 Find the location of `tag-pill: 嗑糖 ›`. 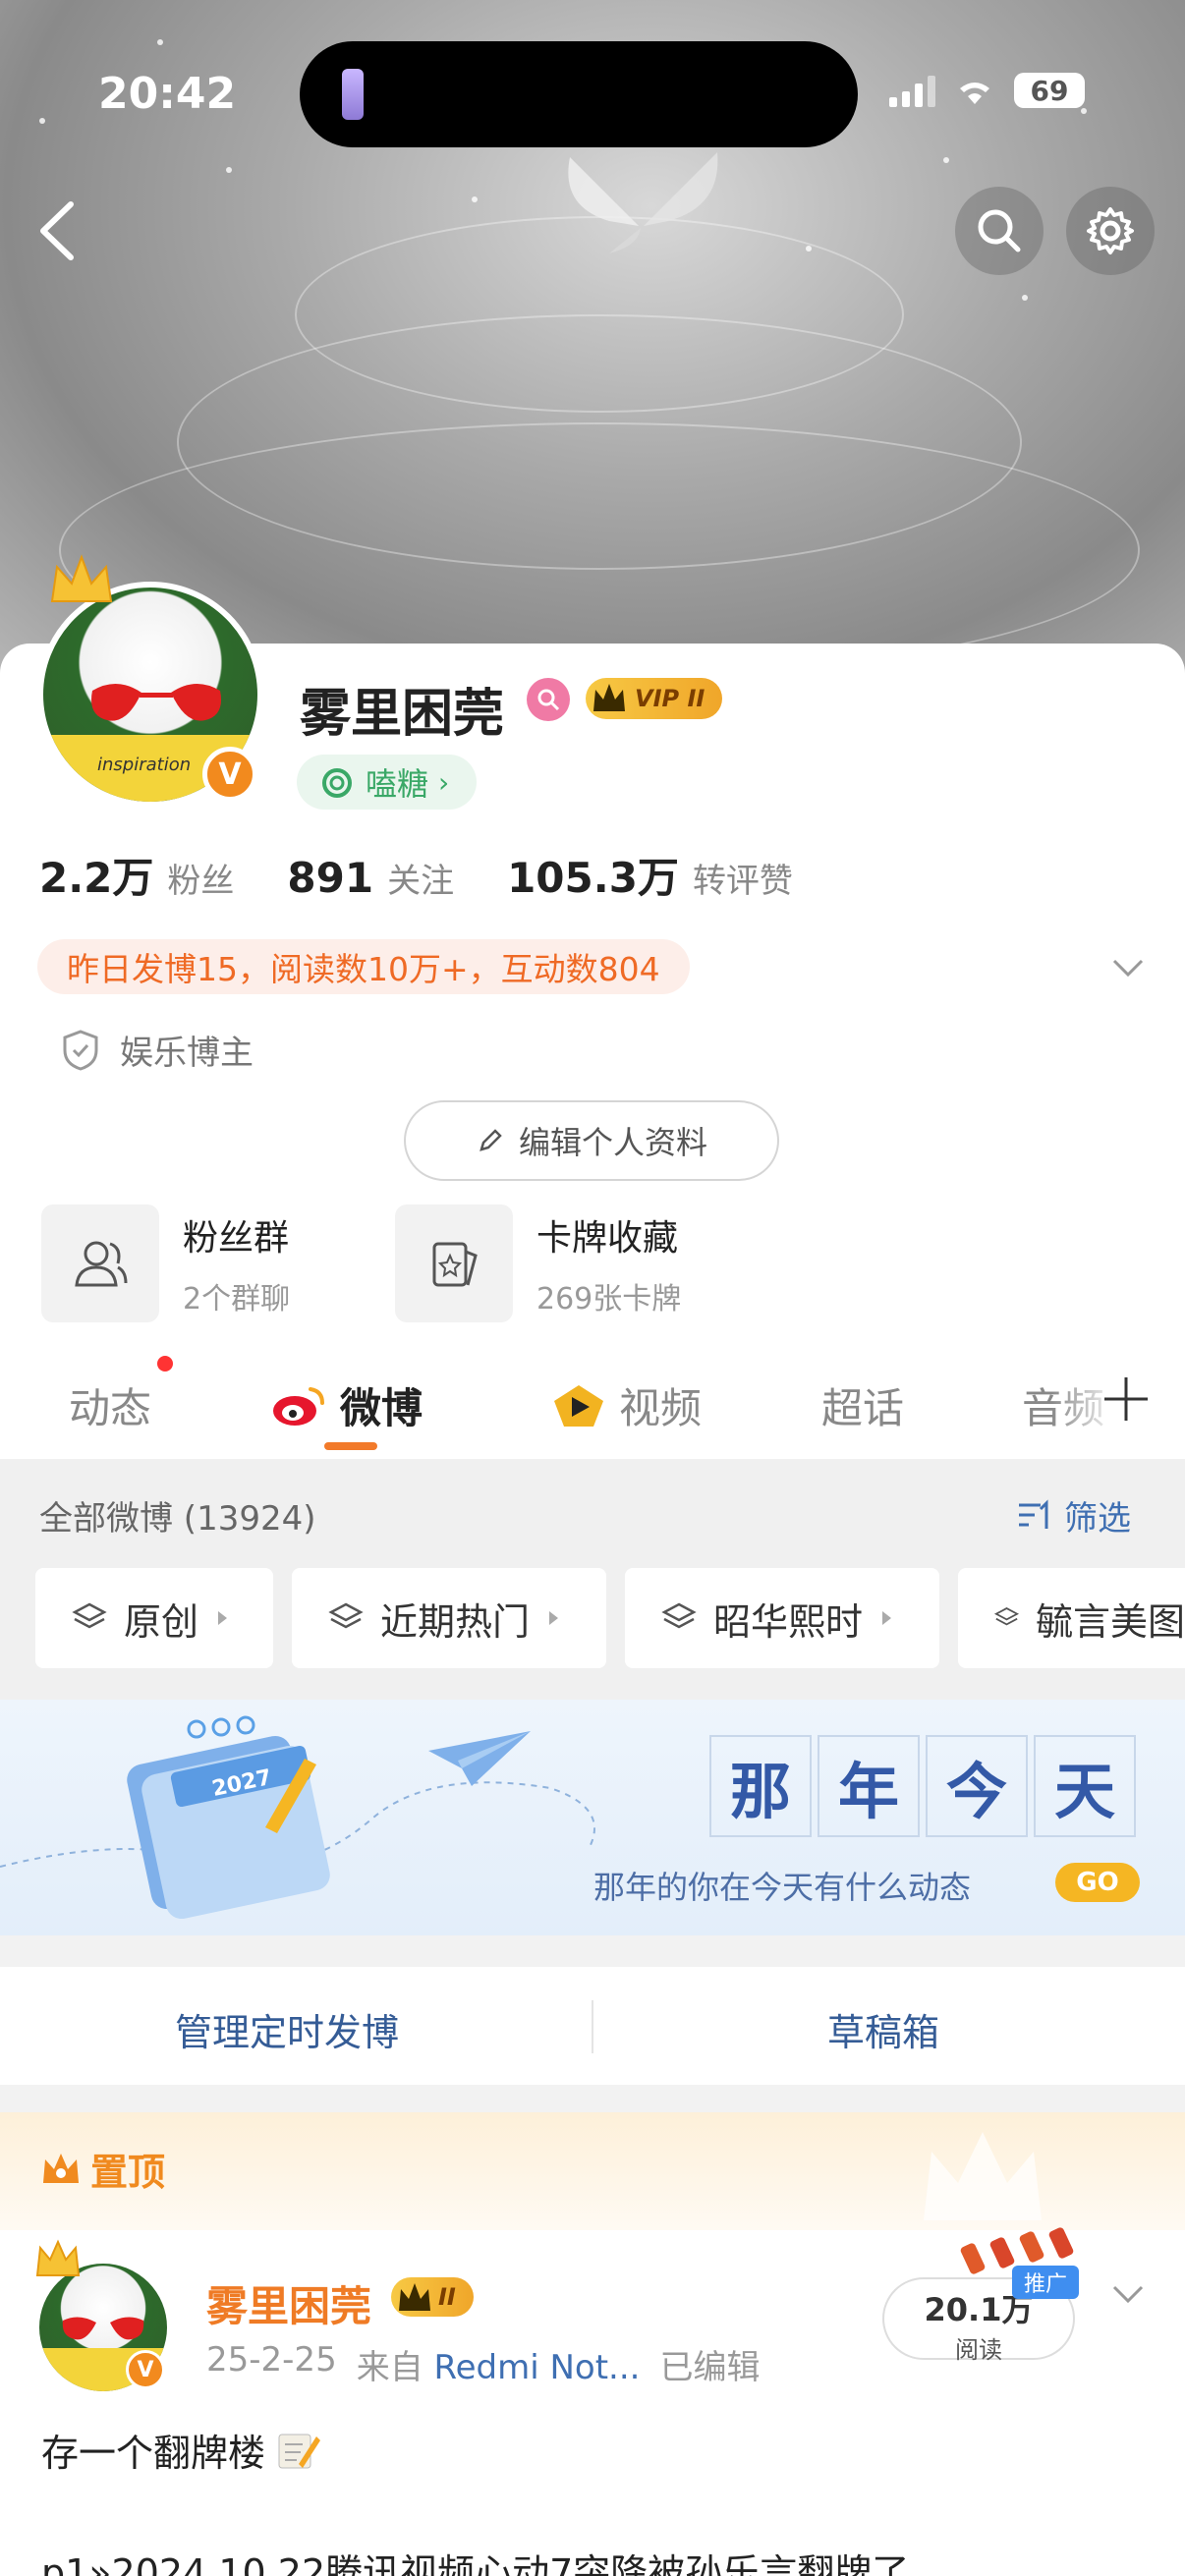

tag-pill: 嗑糖 › is located at coordinates (387, 782).